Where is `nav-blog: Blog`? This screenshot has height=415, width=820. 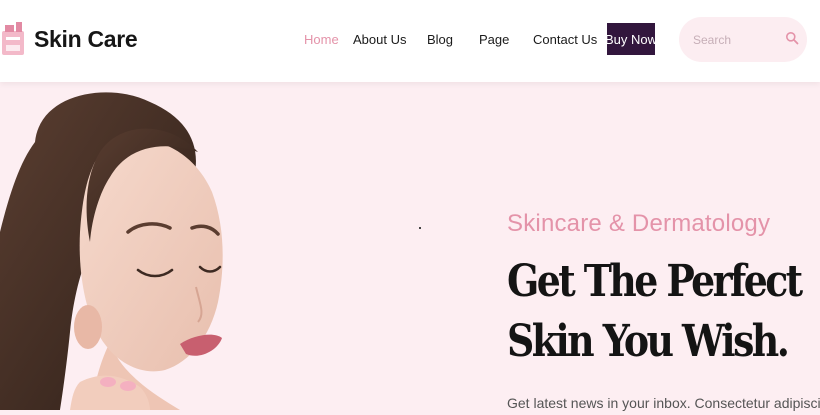 nav-blog: Blog is located at coordinates (440, 39).